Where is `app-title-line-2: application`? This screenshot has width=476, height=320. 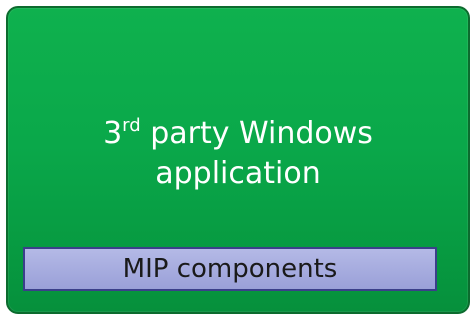
app-title-line-2: application is located at coordinates (238, 173).